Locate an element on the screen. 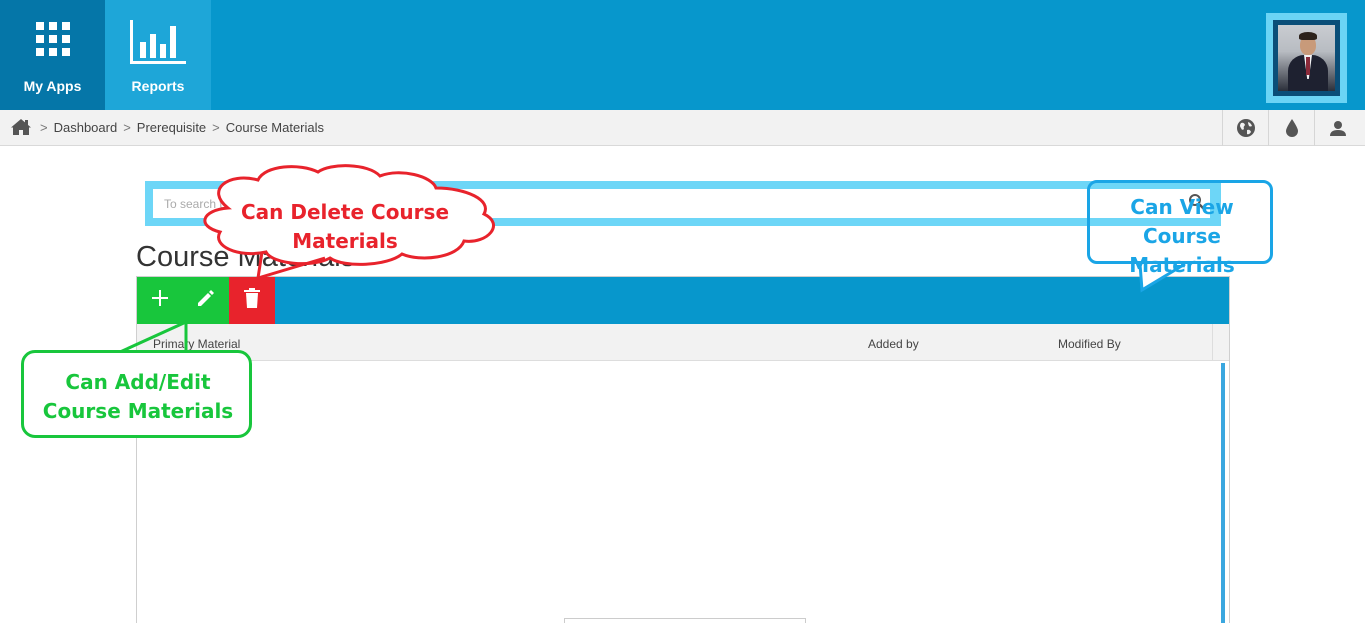  nav-reports-label: Reports is located at coordinates (158, 86).